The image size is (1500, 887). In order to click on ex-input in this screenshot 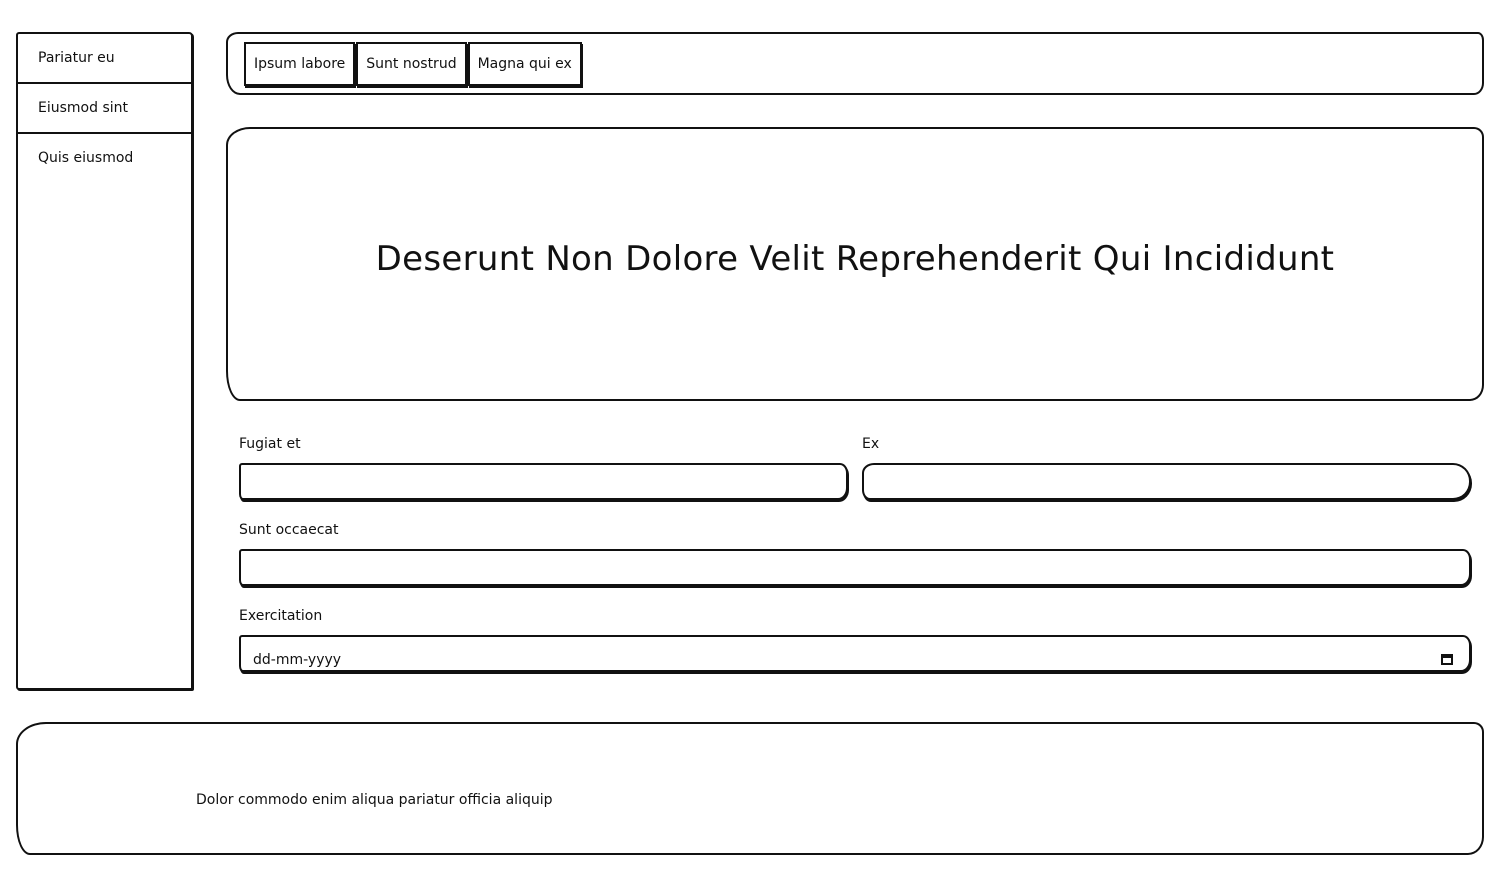, I will do `click(1166, 481)`.